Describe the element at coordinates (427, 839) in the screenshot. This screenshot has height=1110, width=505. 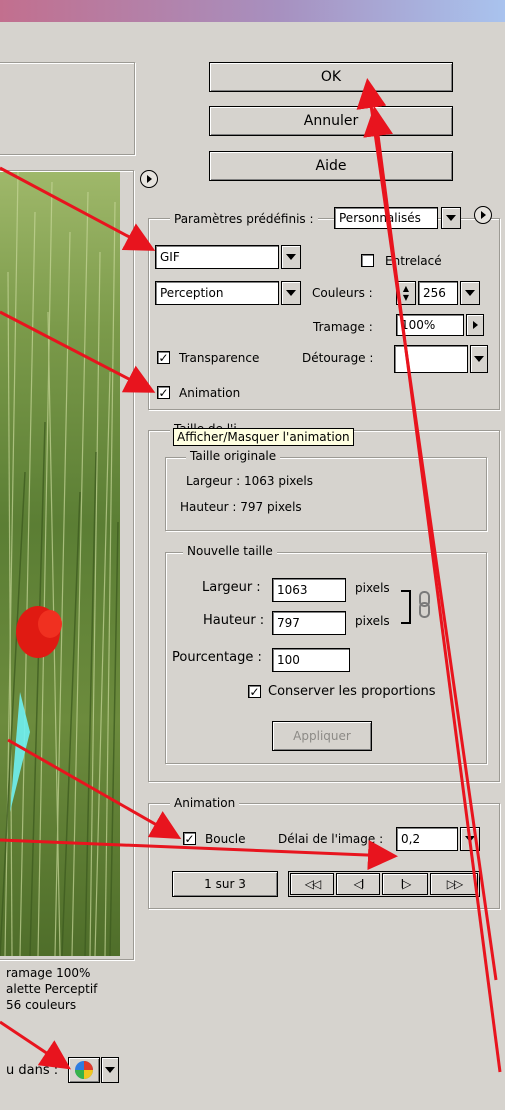
I see `frame-delay-select: 0,2` at that location.